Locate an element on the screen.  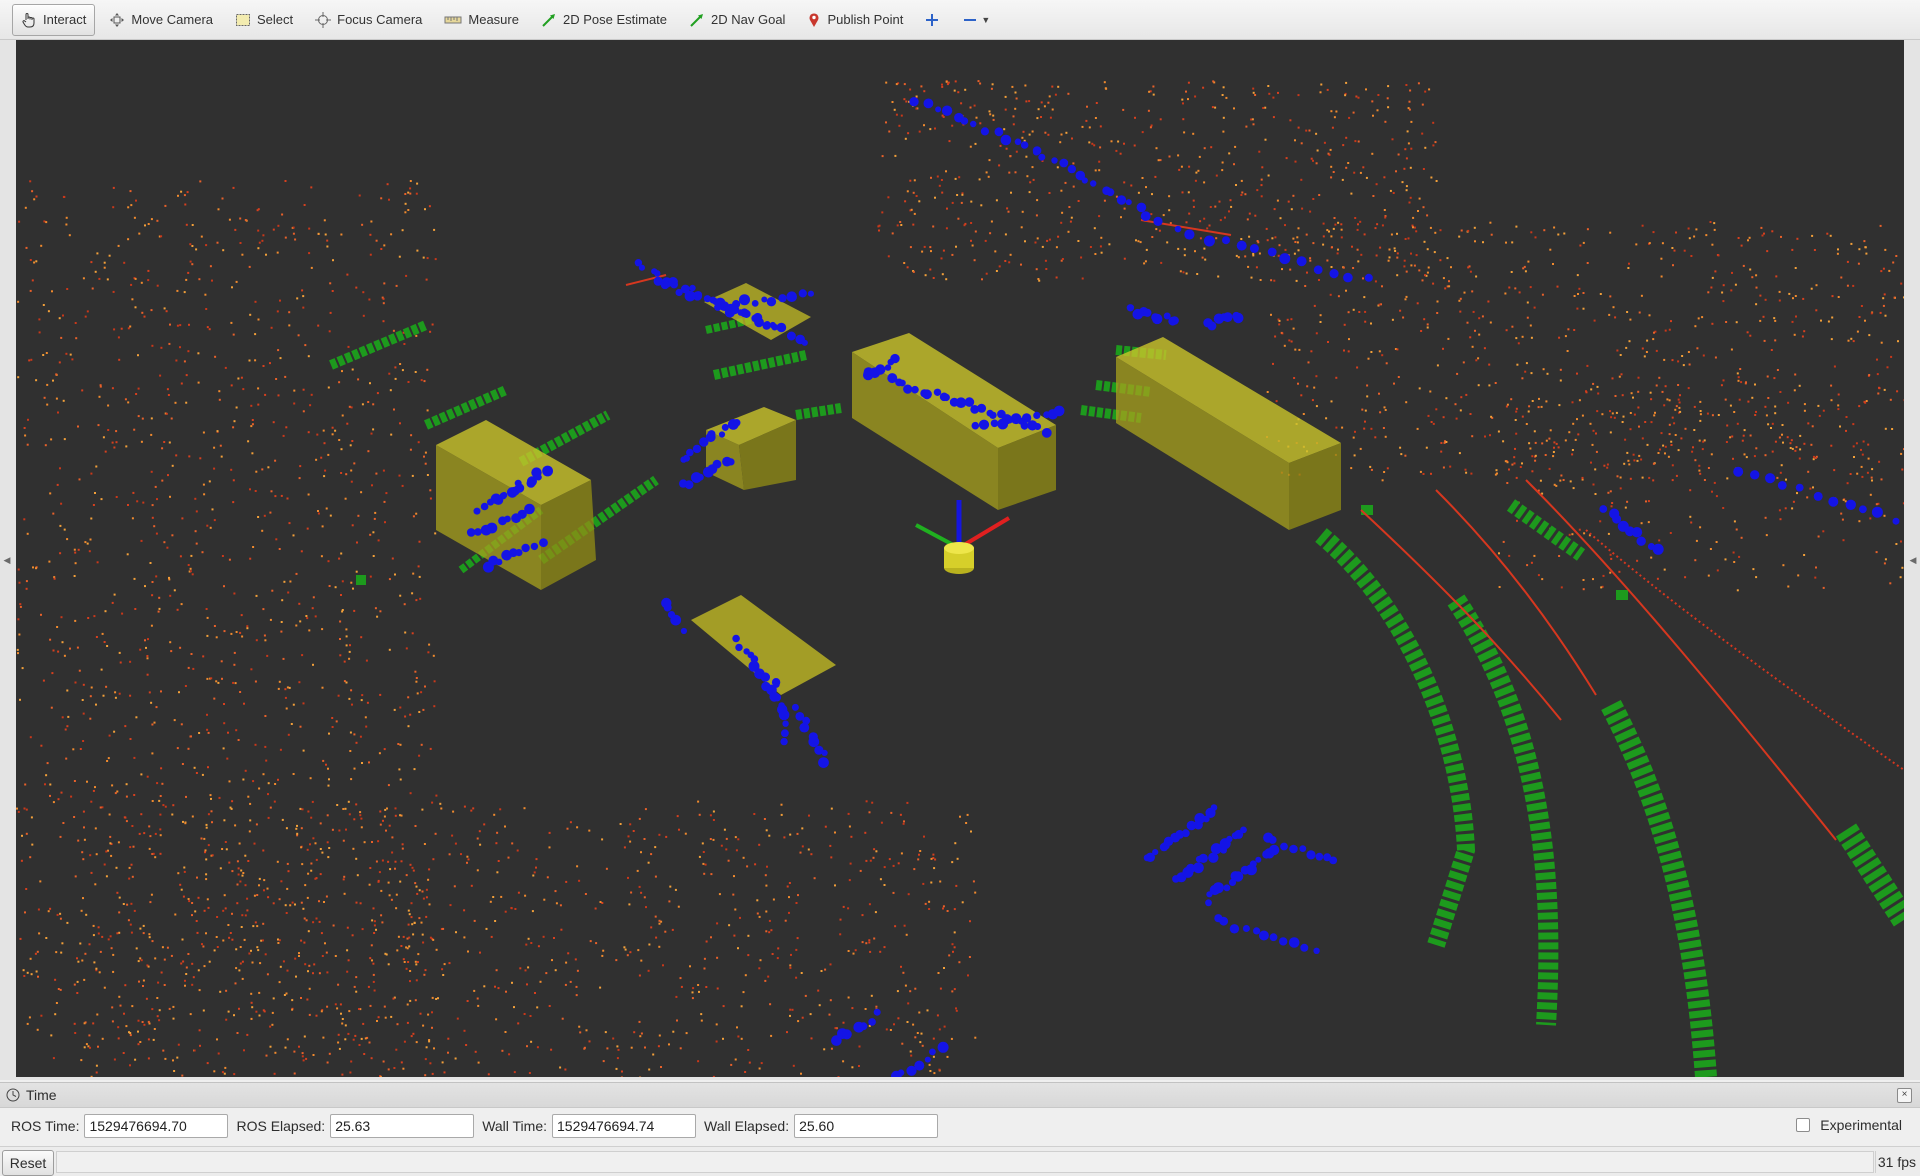
remove-tool-button: ▼ is located at coordinates (976, 20).